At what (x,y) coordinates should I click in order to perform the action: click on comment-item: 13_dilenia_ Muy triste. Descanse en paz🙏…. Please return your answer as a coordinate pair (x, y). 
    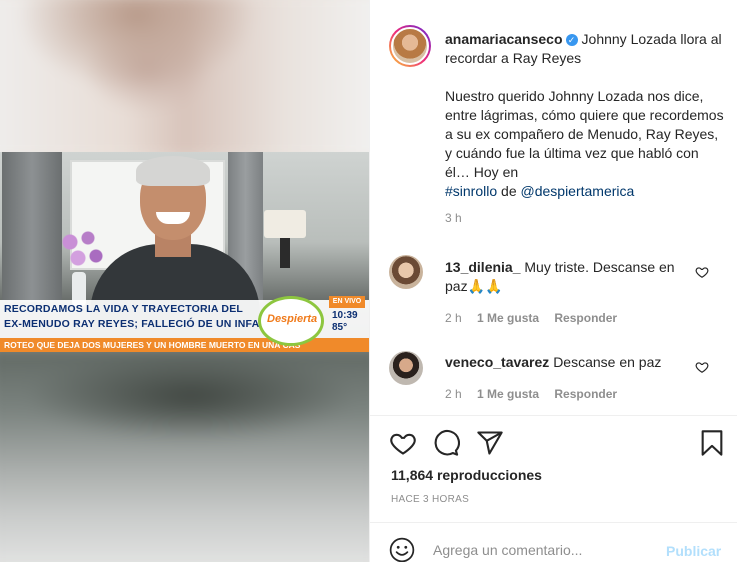
    Looking at the image, I should click on (572, 277).